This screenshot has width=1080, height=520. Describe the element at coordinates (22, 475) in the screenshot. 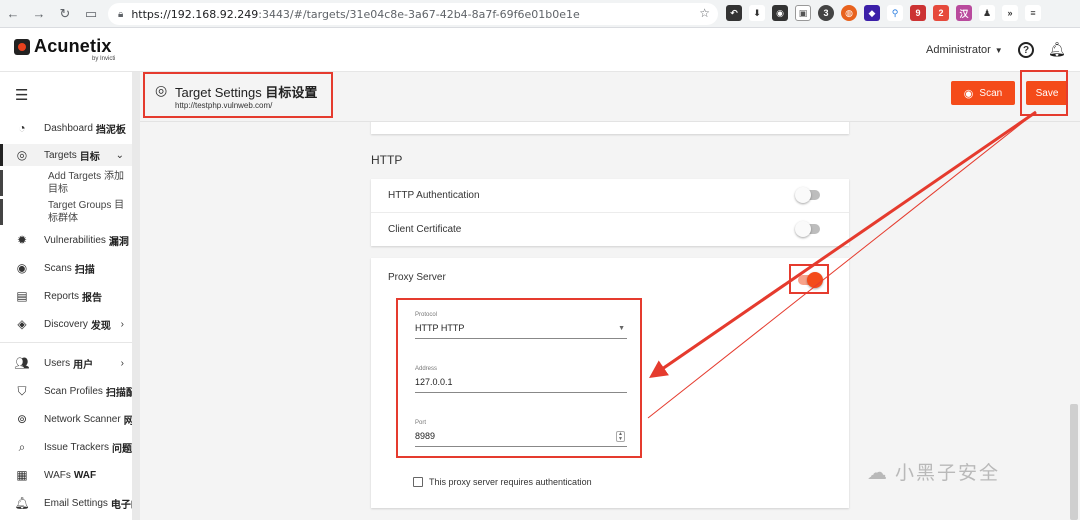

I see `waf-icon: ▦` at that location.